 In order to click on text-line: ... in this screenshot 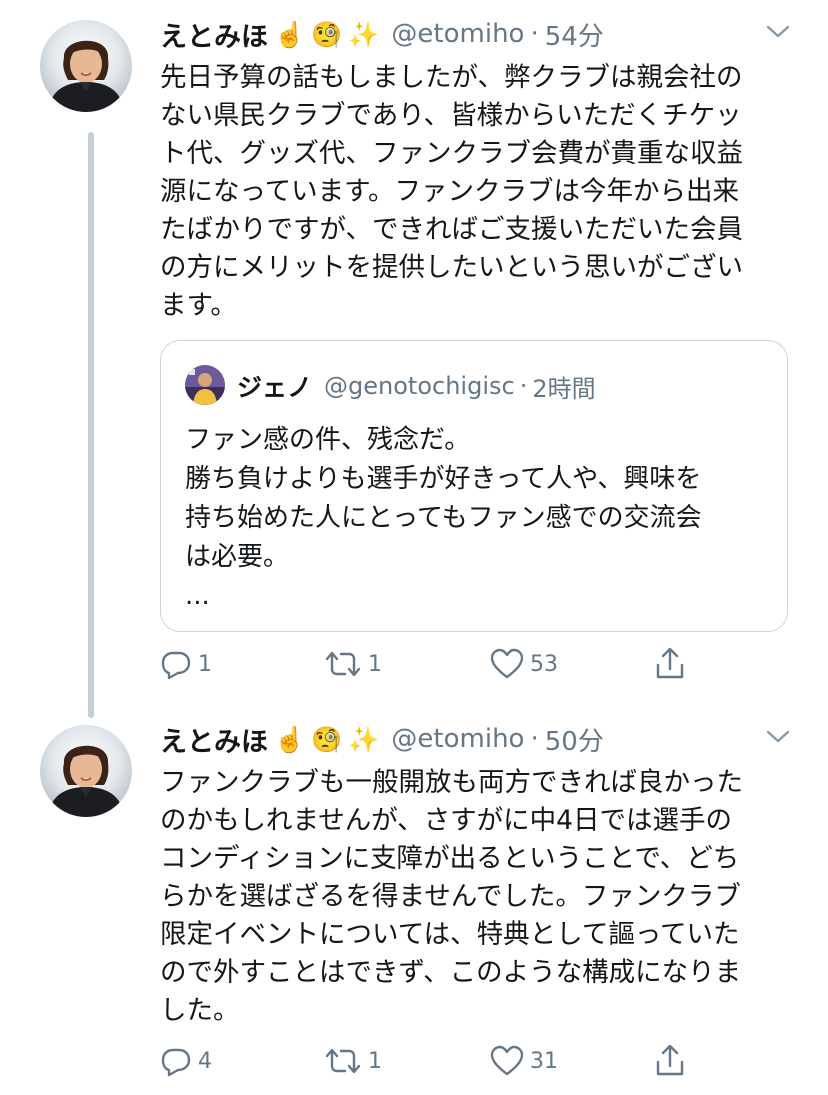, I will do `click(197, 596)`.